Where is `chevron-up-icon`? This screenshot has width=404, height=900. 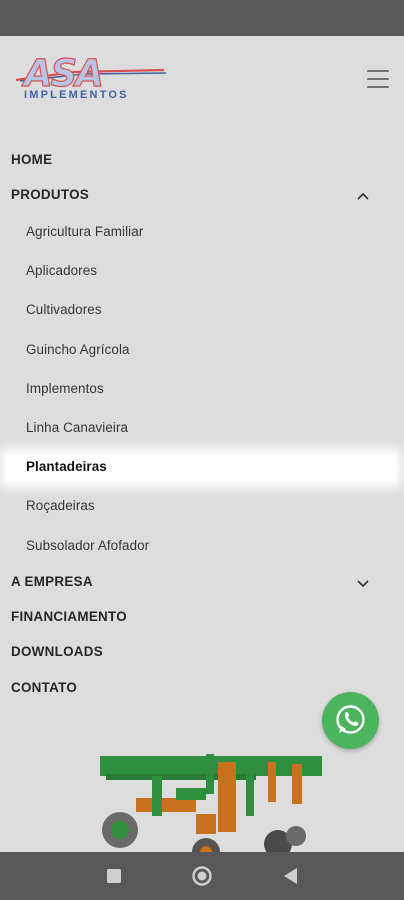
chevron-up-icon is located at coordinates (363, 196).